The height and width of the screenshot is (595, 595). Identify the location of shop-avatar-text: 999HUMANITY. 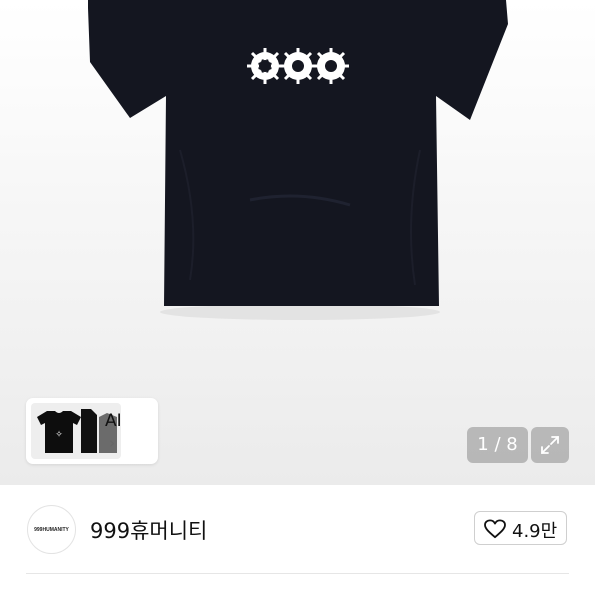
(51, 529).